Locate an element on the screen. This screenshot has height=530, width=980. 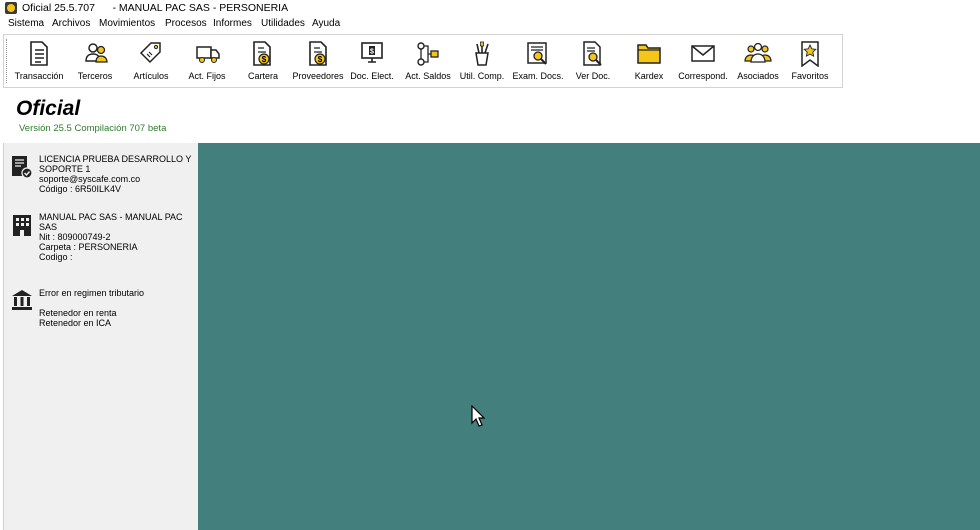
menu-movimientos: Movimientos is located at coordinates (127, 23).